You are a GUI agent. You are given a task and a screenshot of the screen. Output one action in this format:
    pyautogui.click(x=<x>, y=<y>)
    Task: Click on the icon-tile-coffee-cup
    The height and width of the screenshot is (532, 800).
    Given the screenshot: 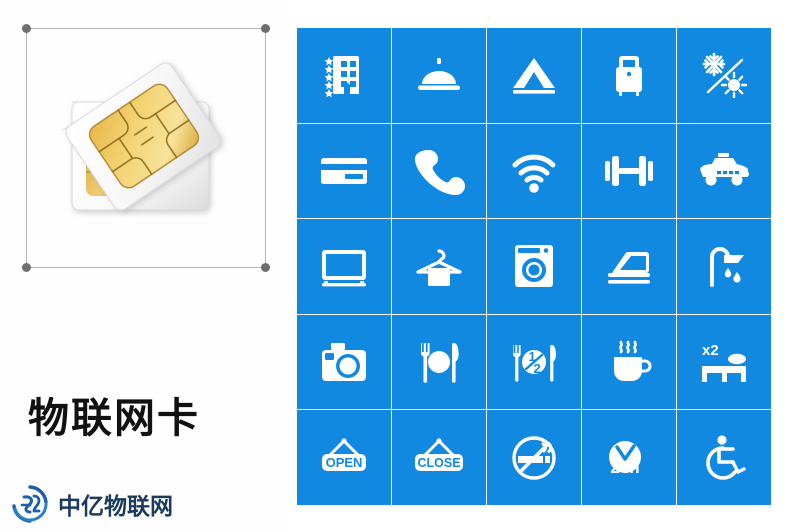 What is the action you would take?
    pyautogui.click(x=629, y=362)
    